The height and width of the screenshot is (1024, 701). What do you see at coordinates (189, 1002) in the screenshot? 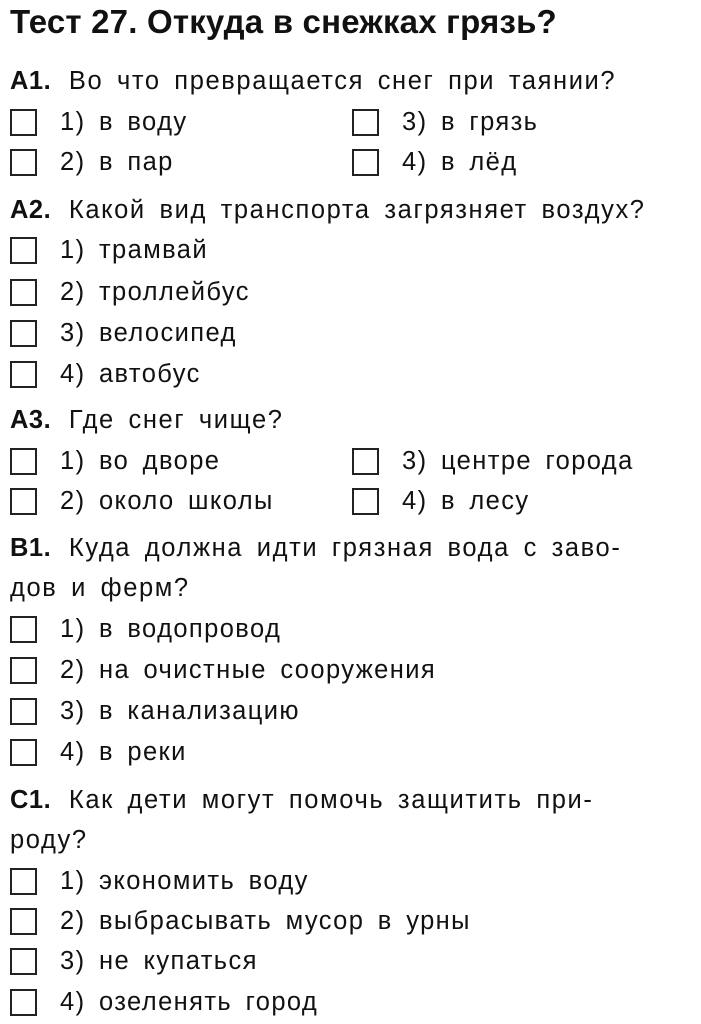
I see `option-label: 4) озеленять город` at bounding box center [189, 1002].